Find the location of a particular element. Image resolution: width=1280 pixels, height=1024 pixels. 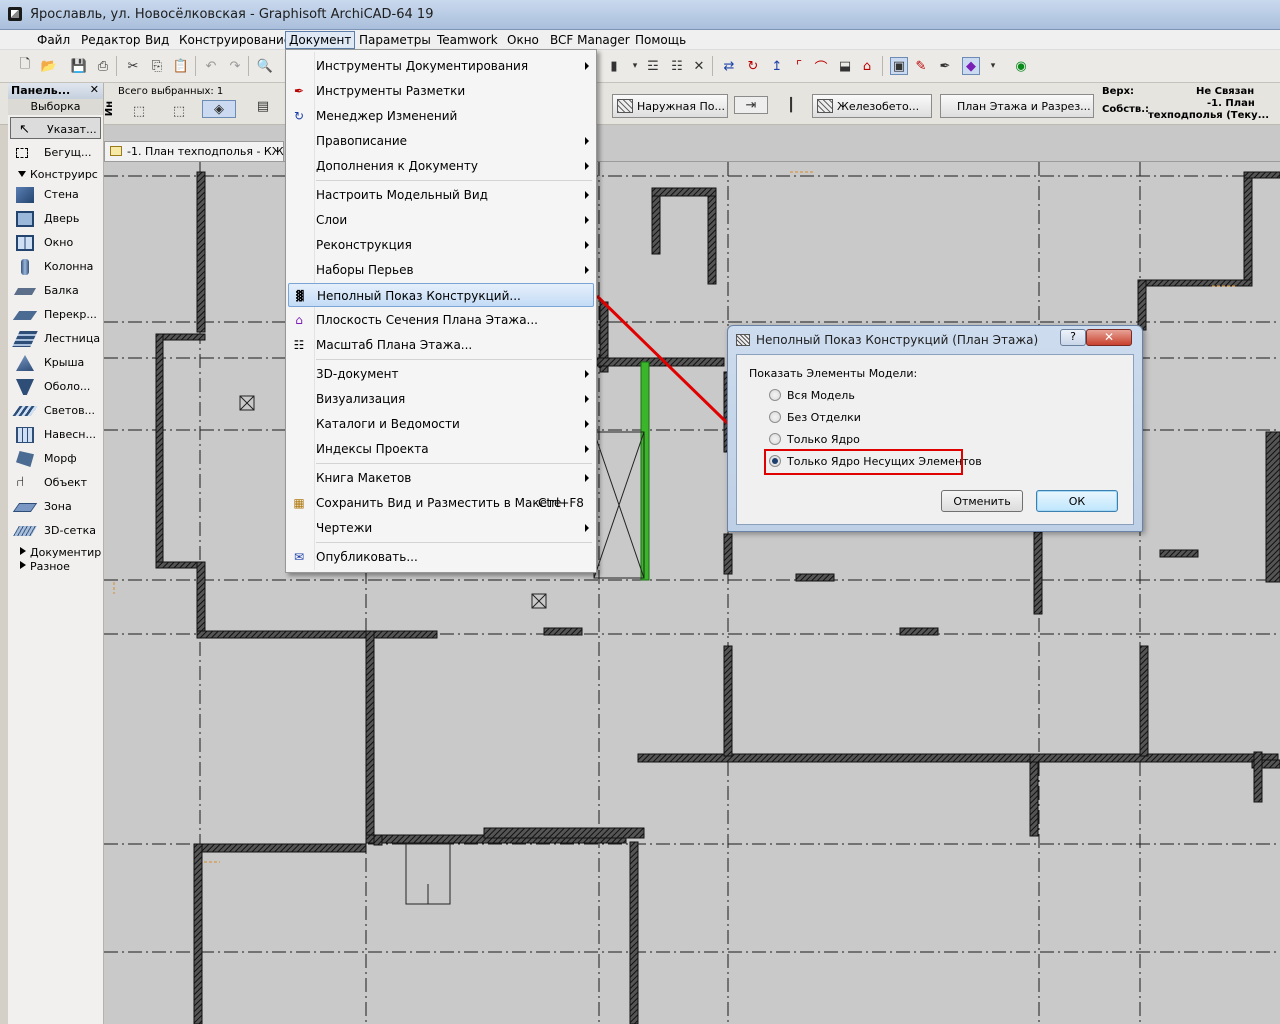

markup-icon: ✒ is located at coordinates (299, 91).